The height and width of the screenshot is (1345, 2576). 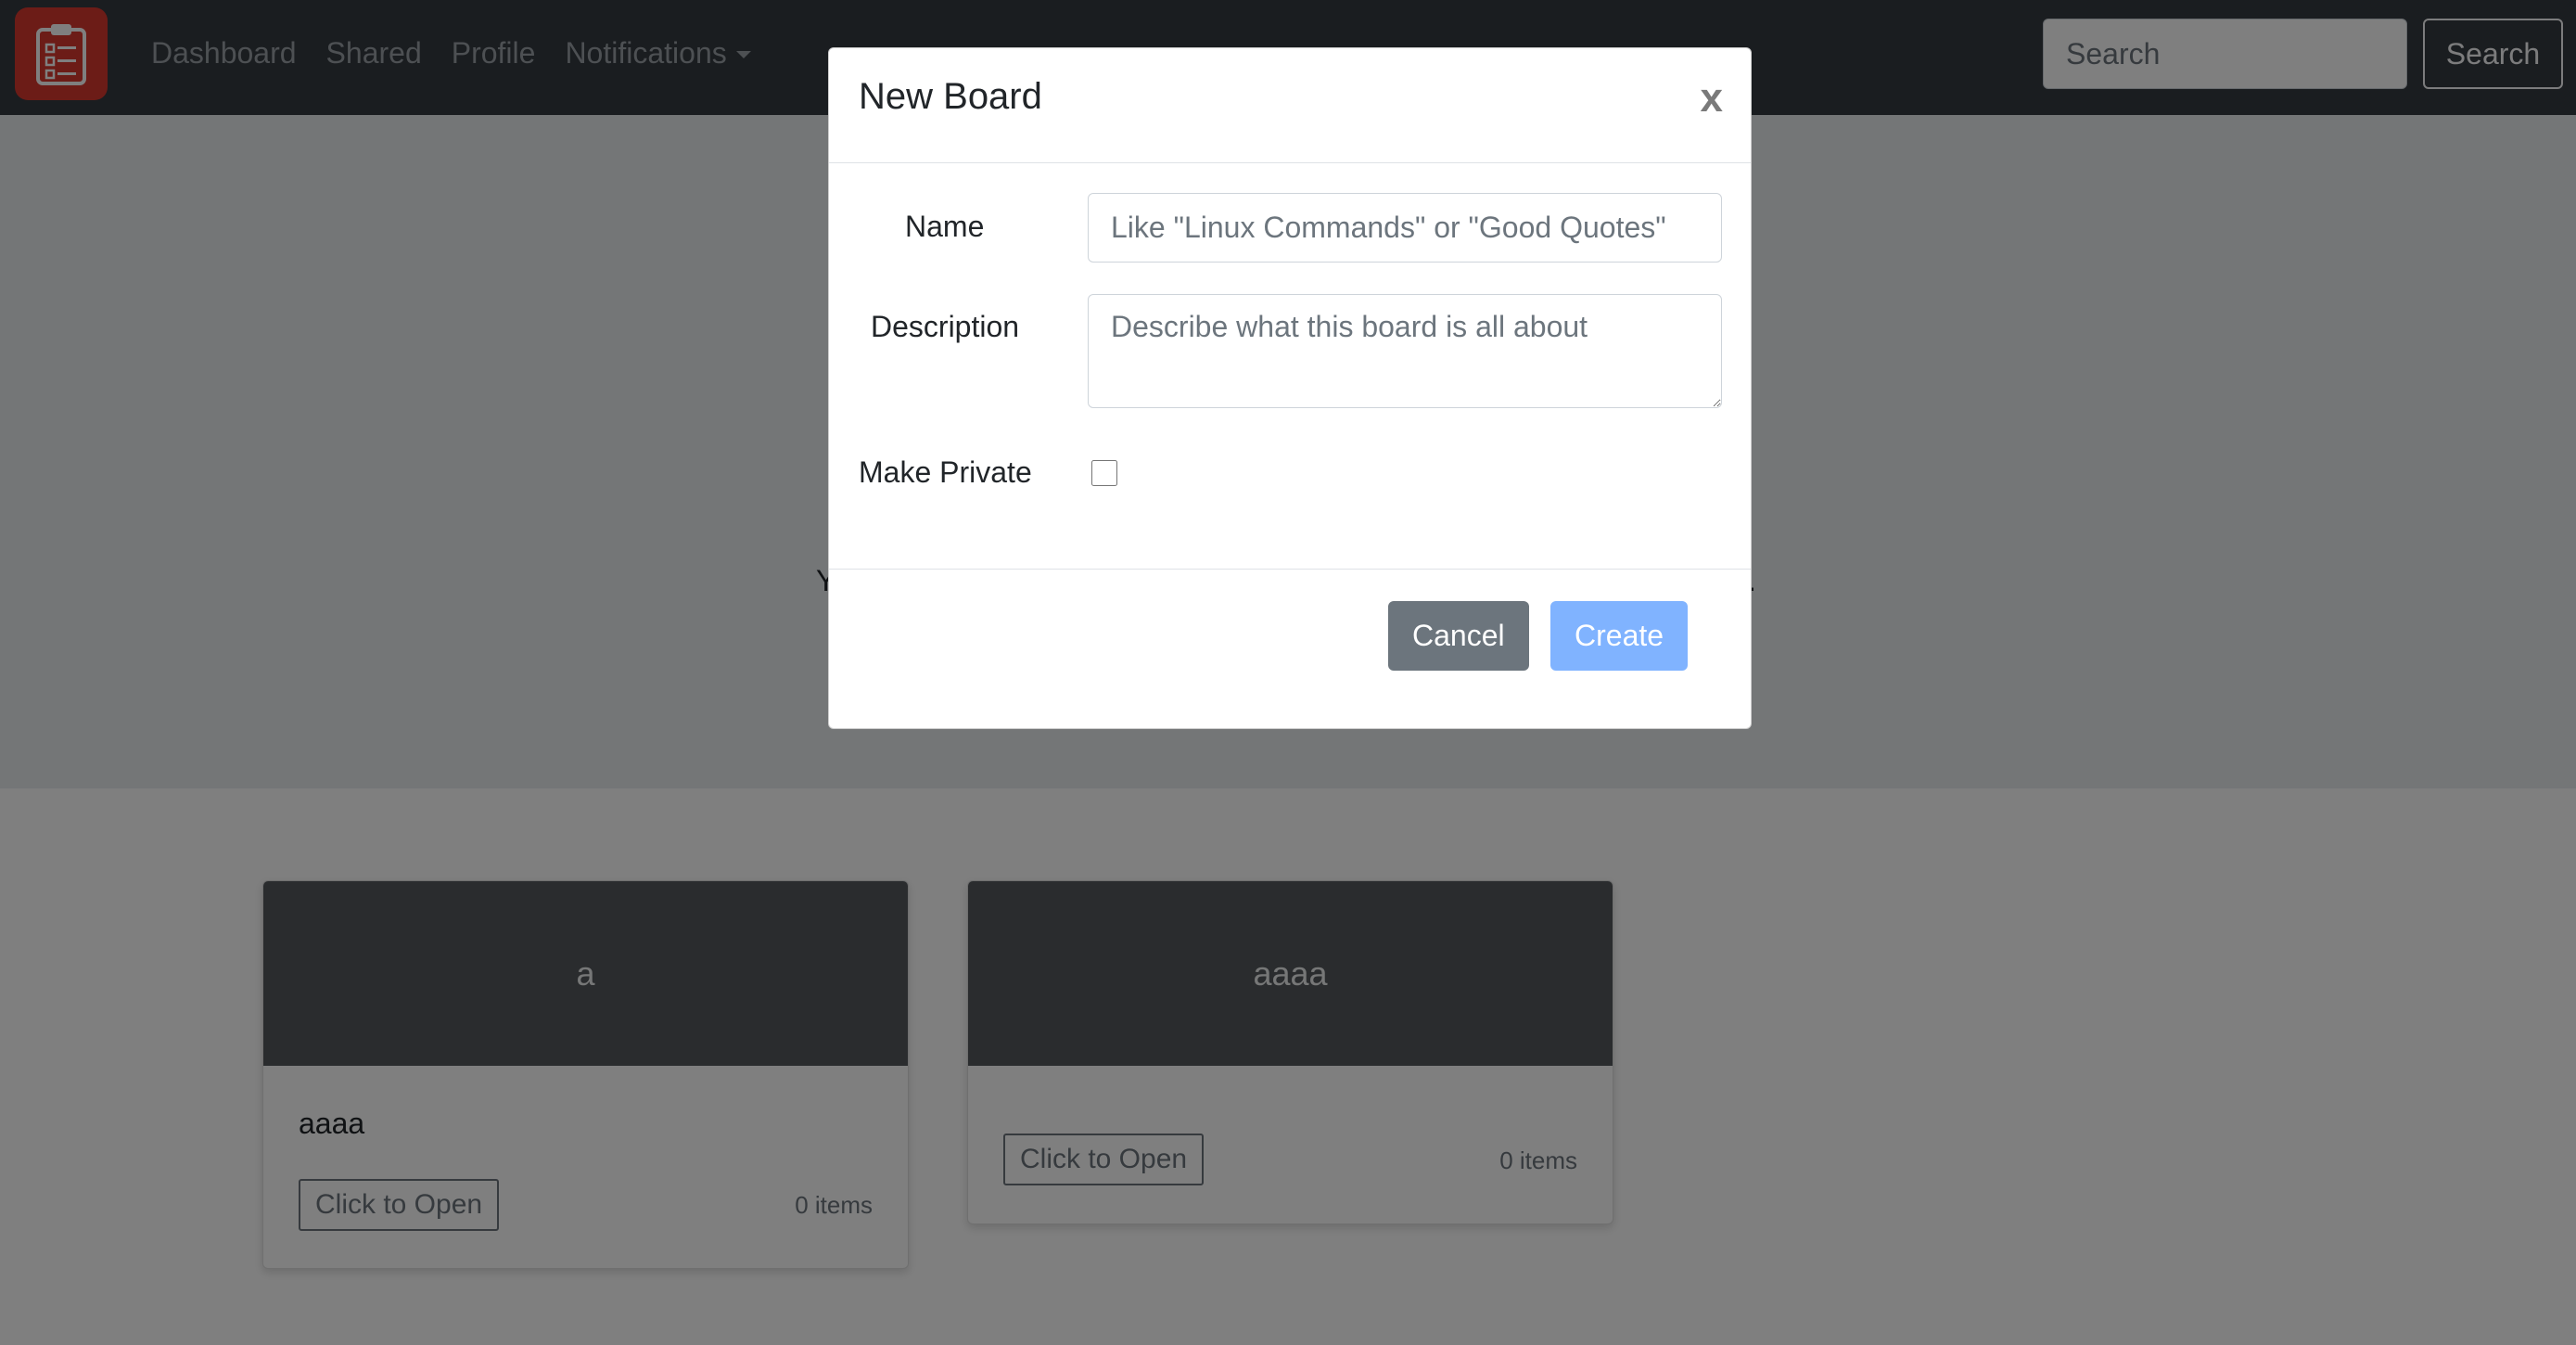 What do you see at coordinates (946, 472) in the screenshot?
I see `make-private-label: Make Private` at bounding box center [946, 472].